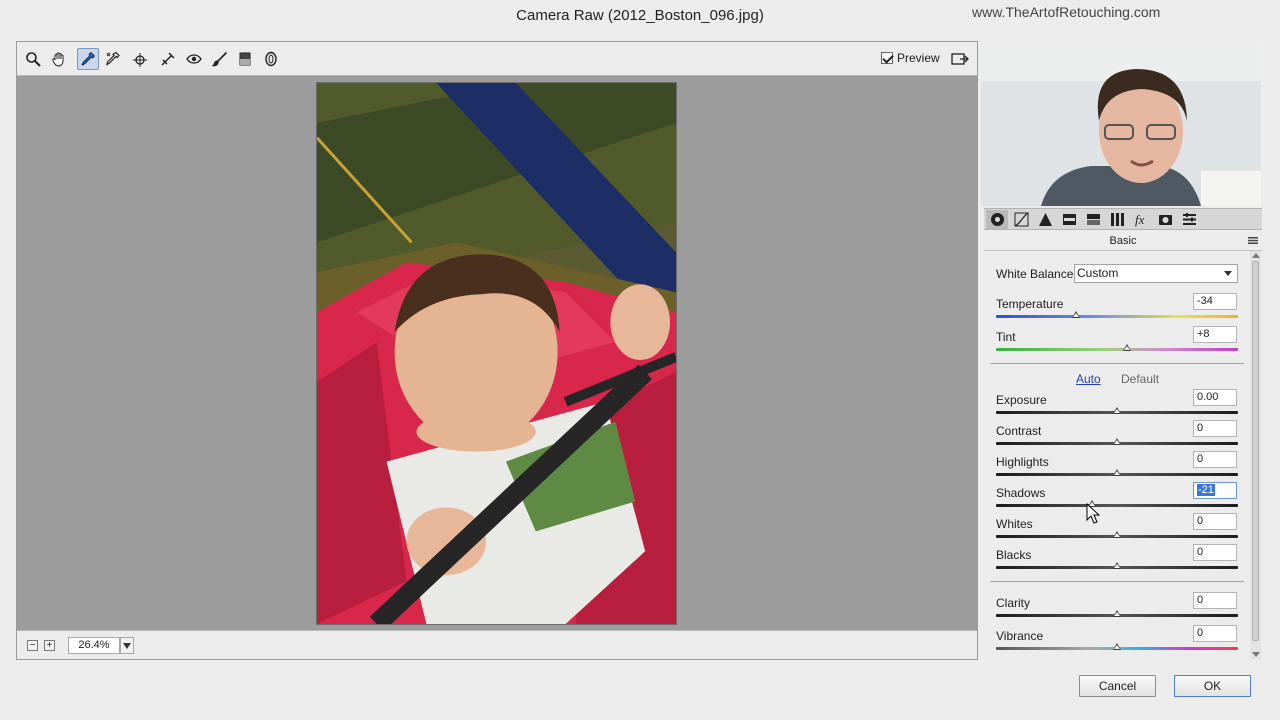  What do you see at coordinates (1255, 451) in the screenshot?
I see `scrollbar-thumb` at bounding box center [1255, 451].